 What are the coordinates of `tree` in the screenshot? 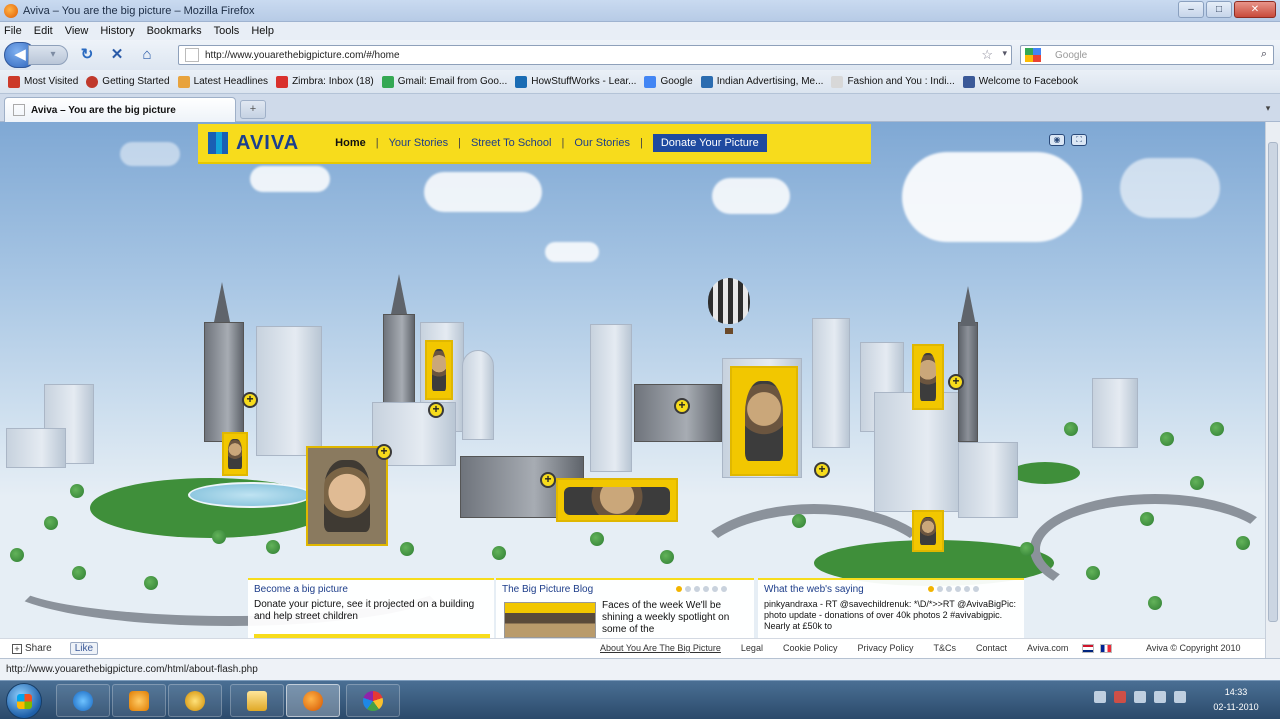 It's located at (77, 491).